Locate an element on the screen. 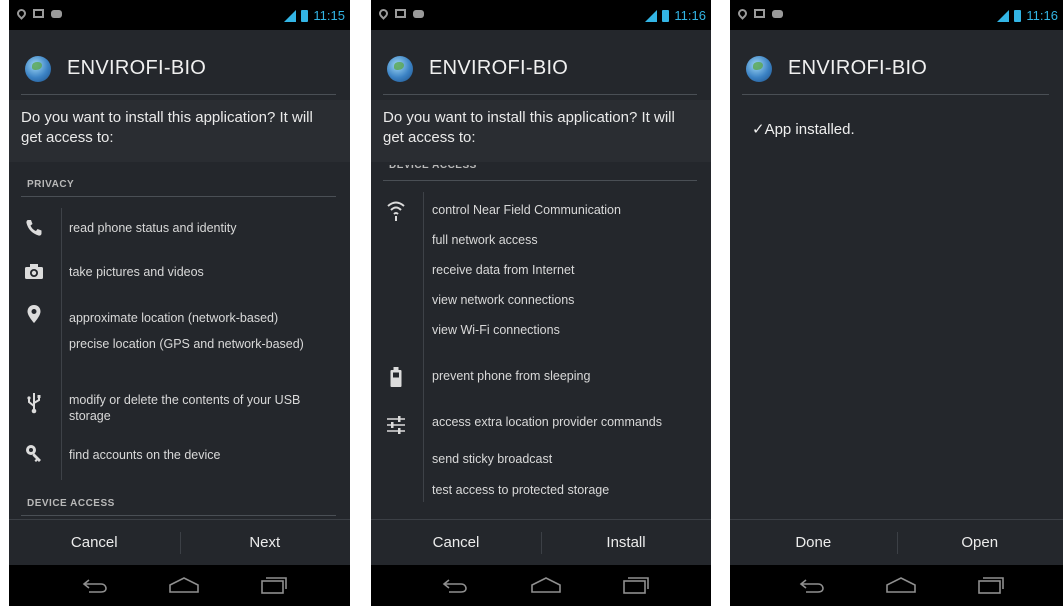  camera-icon is located at coordinates (34, 273).